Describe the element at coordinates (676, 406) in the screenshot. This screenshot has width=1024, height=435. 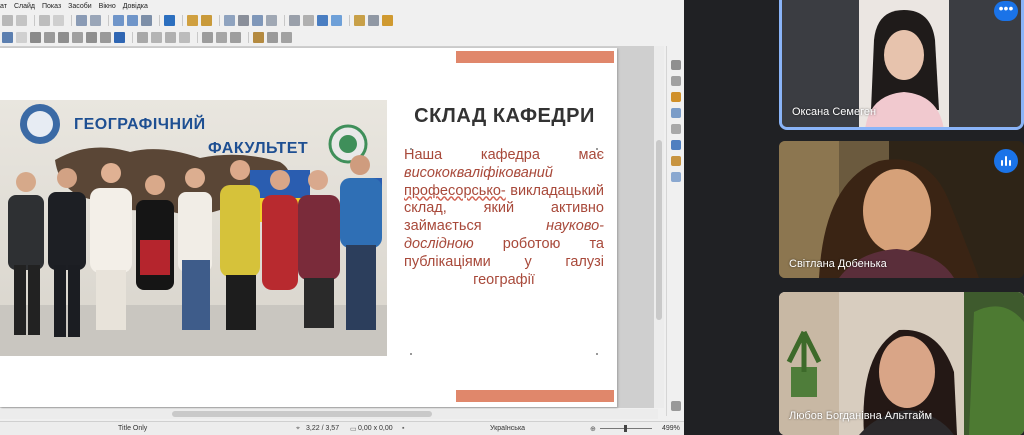
I see `sidebar-settings-icon` at that location.